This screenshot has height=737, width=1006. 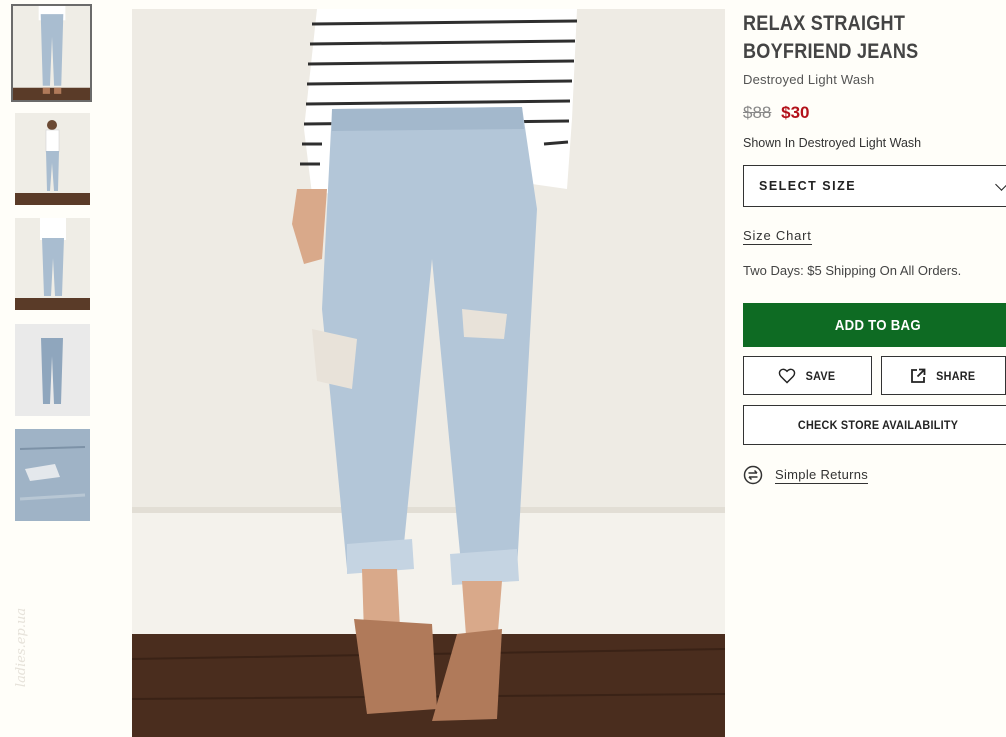 I want to click on simple-returns-link: Simple Returns, so click(x=822, y=475).